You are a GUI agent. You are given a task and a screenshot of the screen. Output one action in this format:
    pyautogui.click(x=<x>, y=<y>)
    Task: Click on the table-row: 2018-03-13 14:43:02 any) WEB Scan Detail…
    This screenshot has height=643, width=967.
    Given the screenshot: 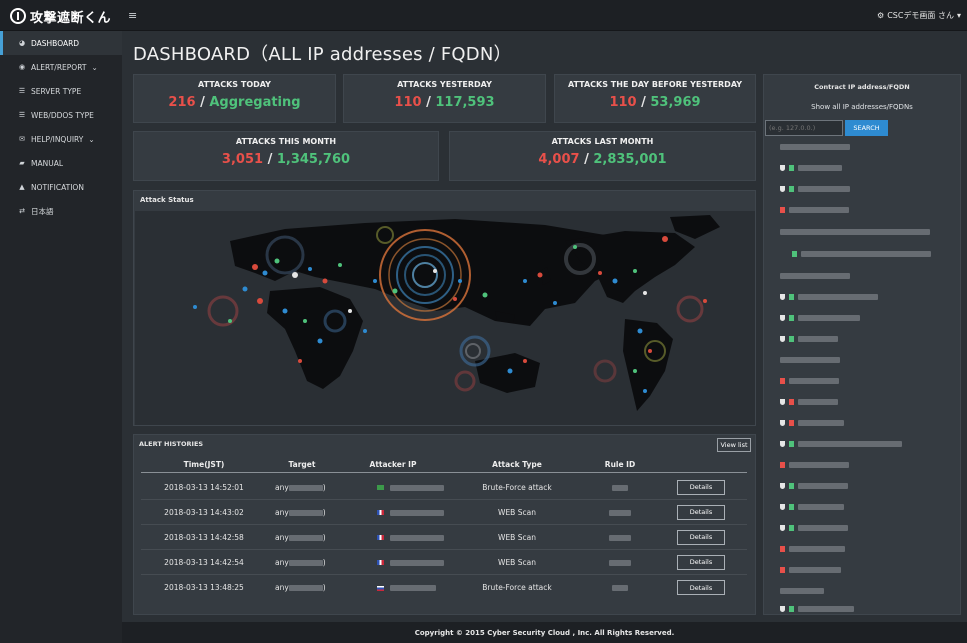 What is the action you would take?
    pyautogui.click(x=444, y=512)
    